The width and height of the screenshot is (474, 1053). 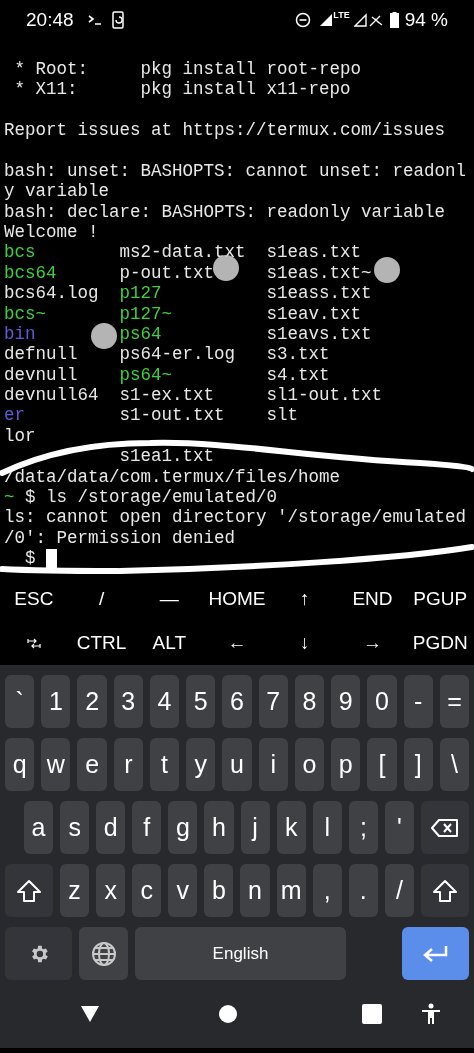 I want to click on keyboard-key: ,, so click(x=327, y=890).